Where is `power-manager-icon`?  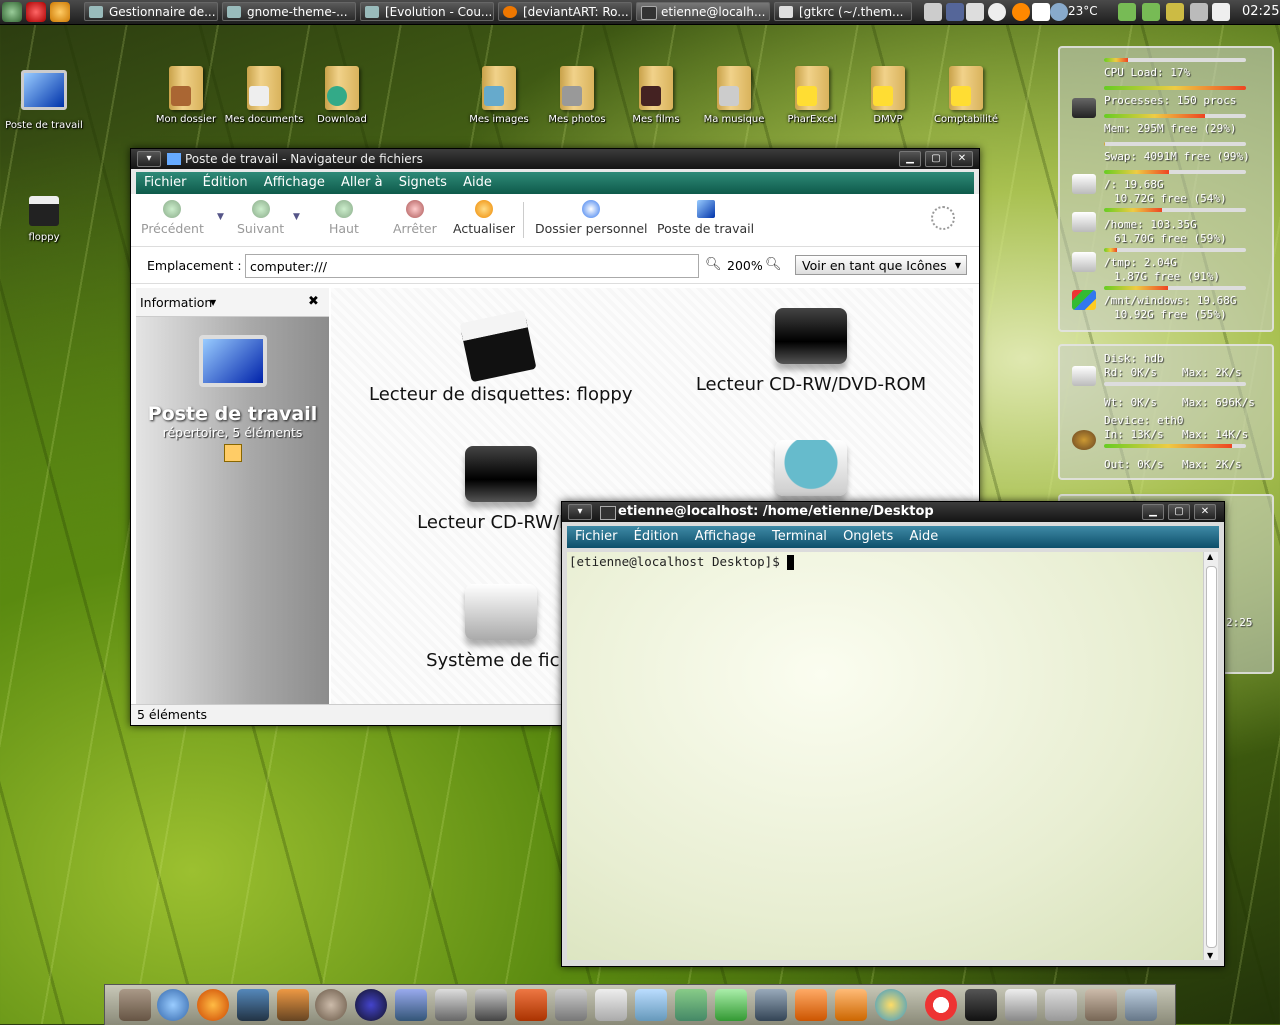
power-manager-icon is located at coordinates (1221, 12).